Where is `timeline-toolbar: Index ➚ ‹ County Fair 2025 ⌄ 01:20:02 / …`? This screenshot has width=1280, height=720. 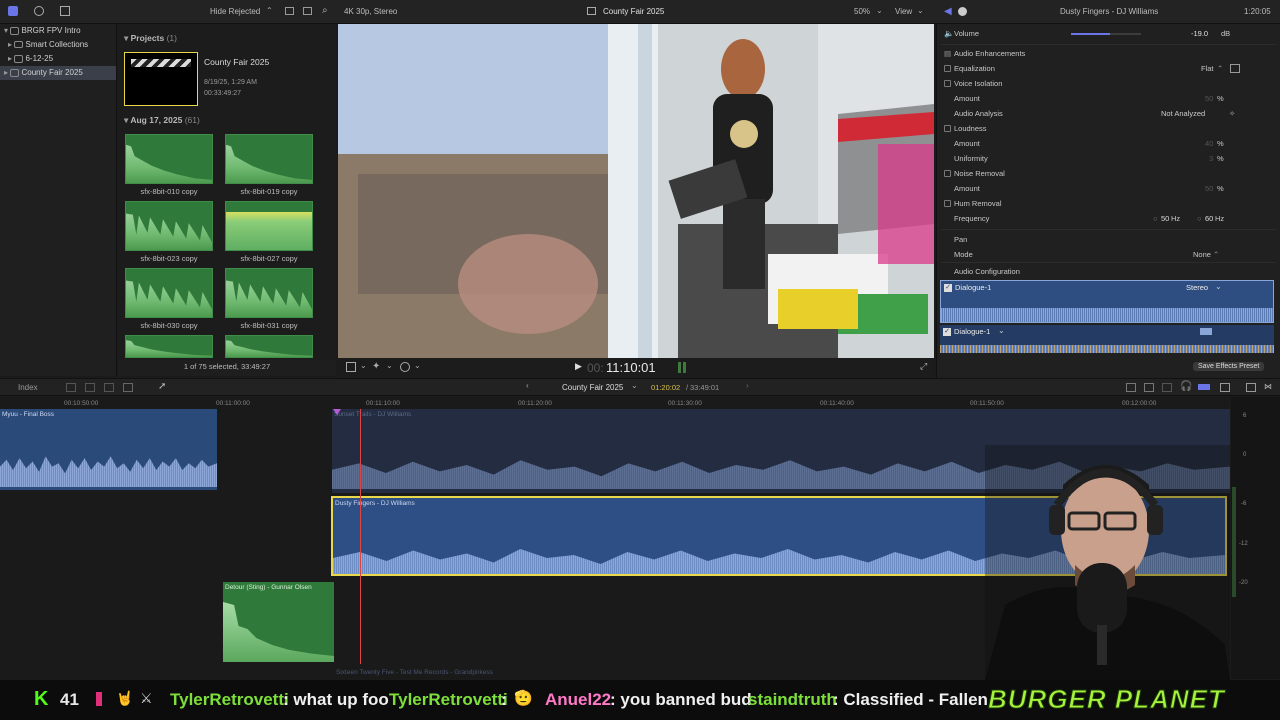
timeline-toolbar: Index ➚ ‹ County Fair 2025 ⌄ 01:20:02 / … is located at coordinates (640, 387).